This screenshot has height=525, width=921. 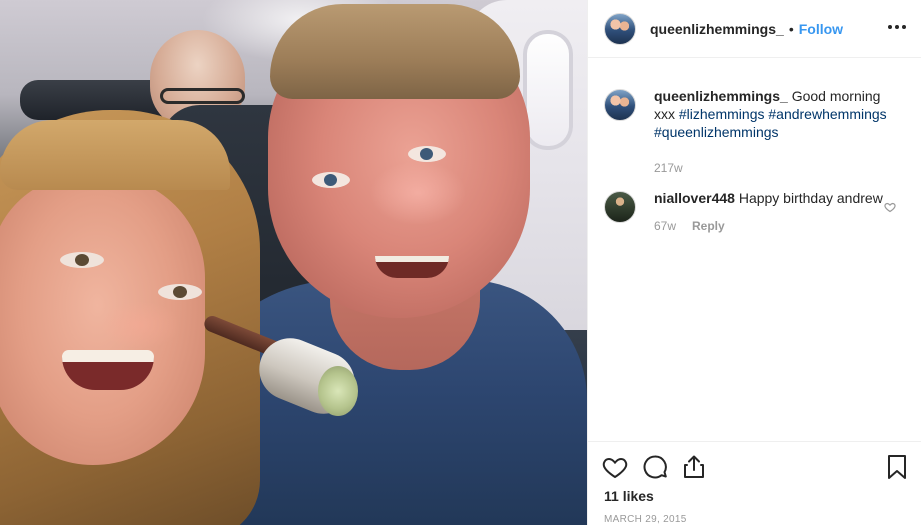 What do you see at coordinates (645, 519) in the screenshot?
I see `post-date: MARCH 29, 2015` at bounding box center [645, 519].